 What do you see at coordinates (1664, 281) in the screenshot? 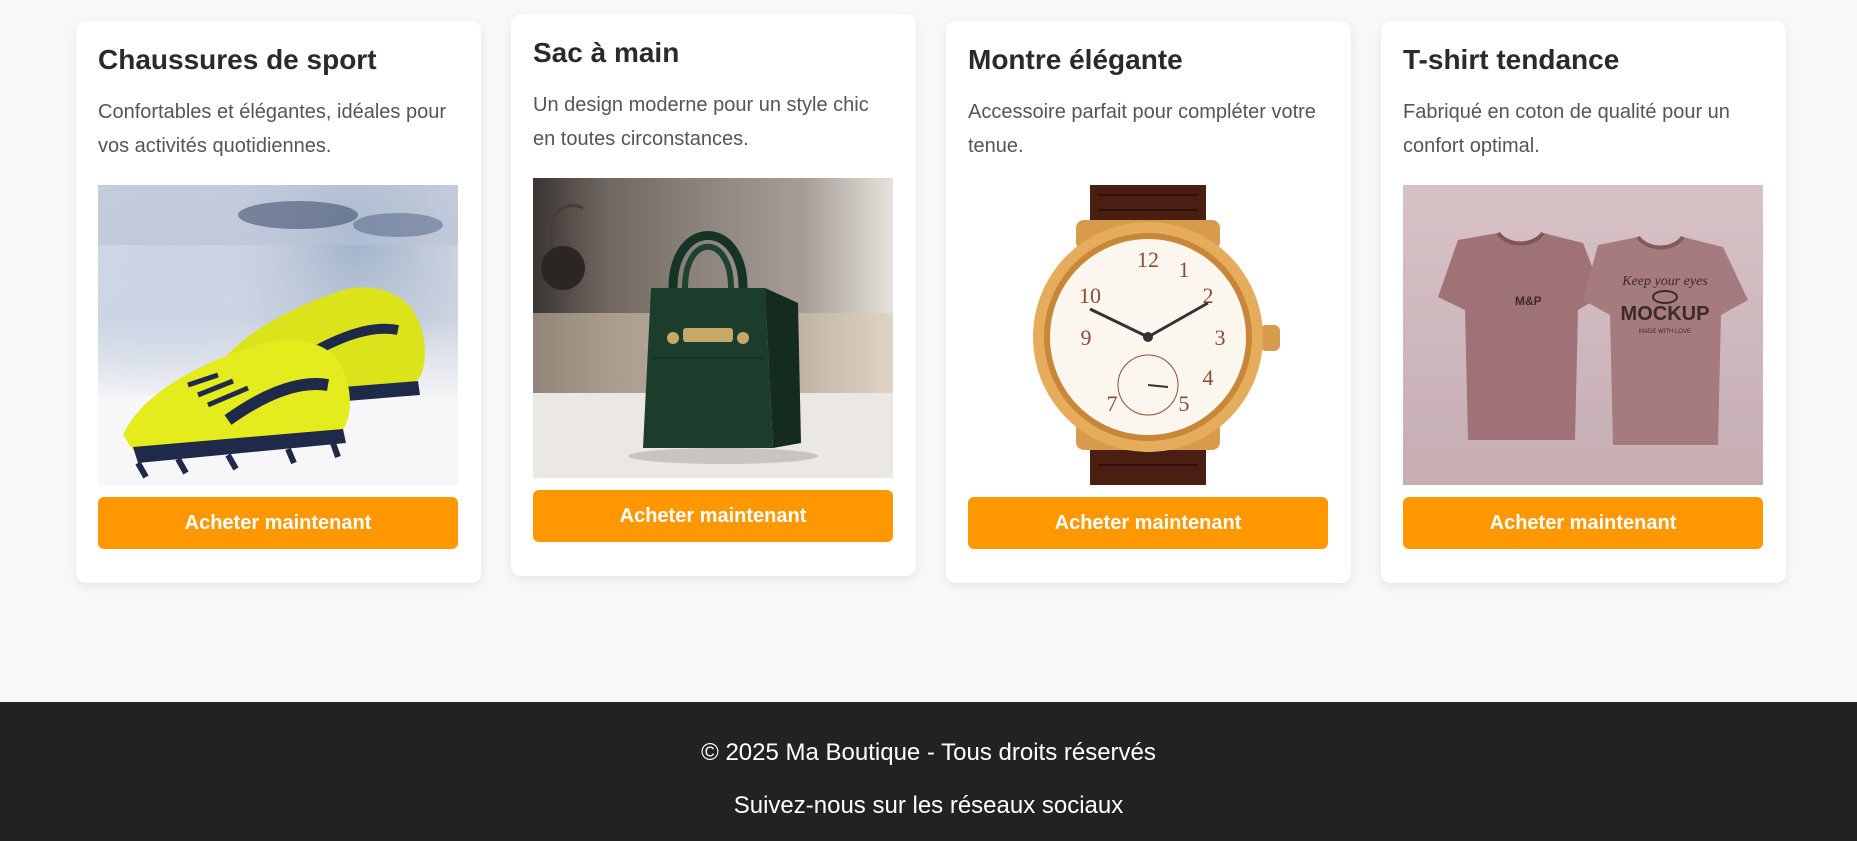
I see `svg-text: Keep your eyes` at bounding box center [1664, 281].